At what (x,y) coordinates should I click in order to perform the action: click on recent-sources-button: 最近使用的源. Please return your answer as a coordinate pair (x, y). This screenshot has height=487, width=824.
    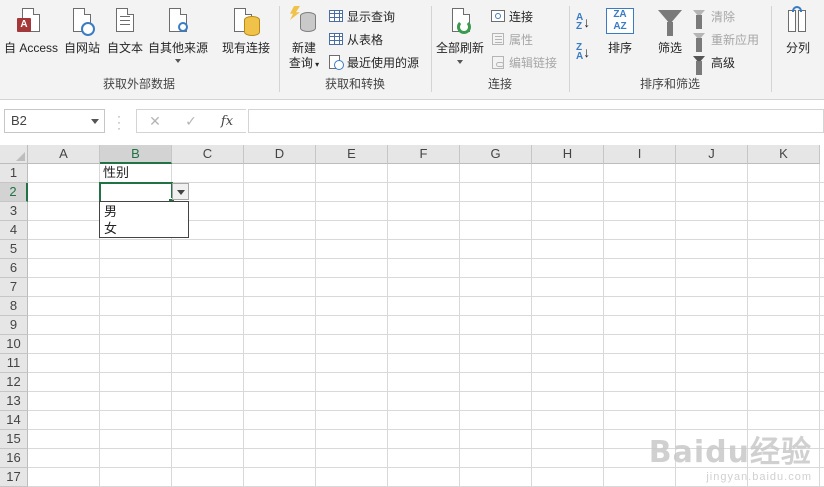
    Looking at the image, I should click on (373, 62).